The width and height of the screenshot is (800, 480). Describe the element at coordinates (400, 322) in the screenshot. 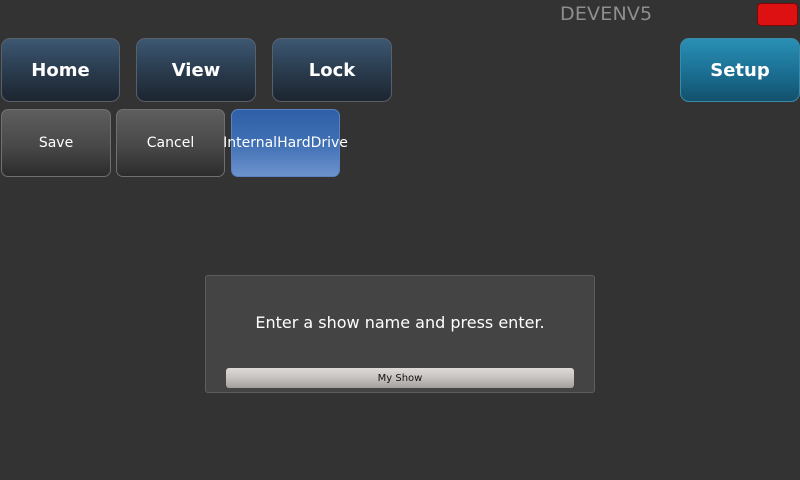

I see `dialog-prompt: Enter a show name and press enter.` at that location.